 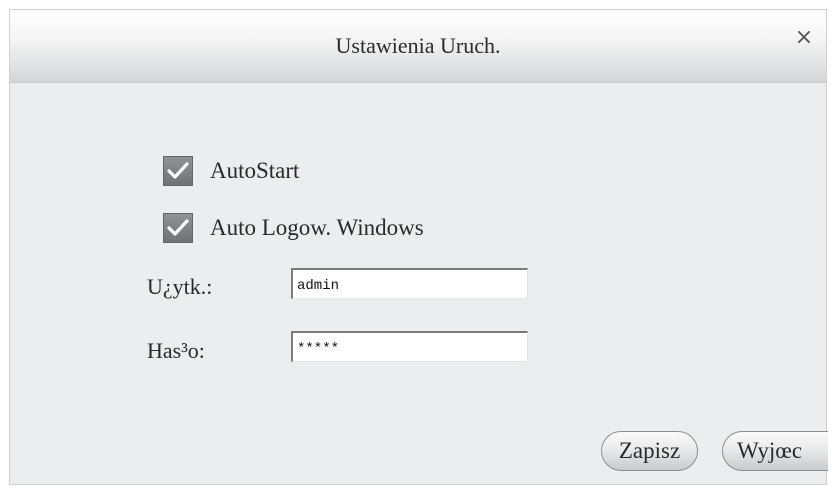 What do you see at coordinates (180, 286) in the screenshot?
I see `username-label: U¿ytk.:` at bounding box center [180, 286].